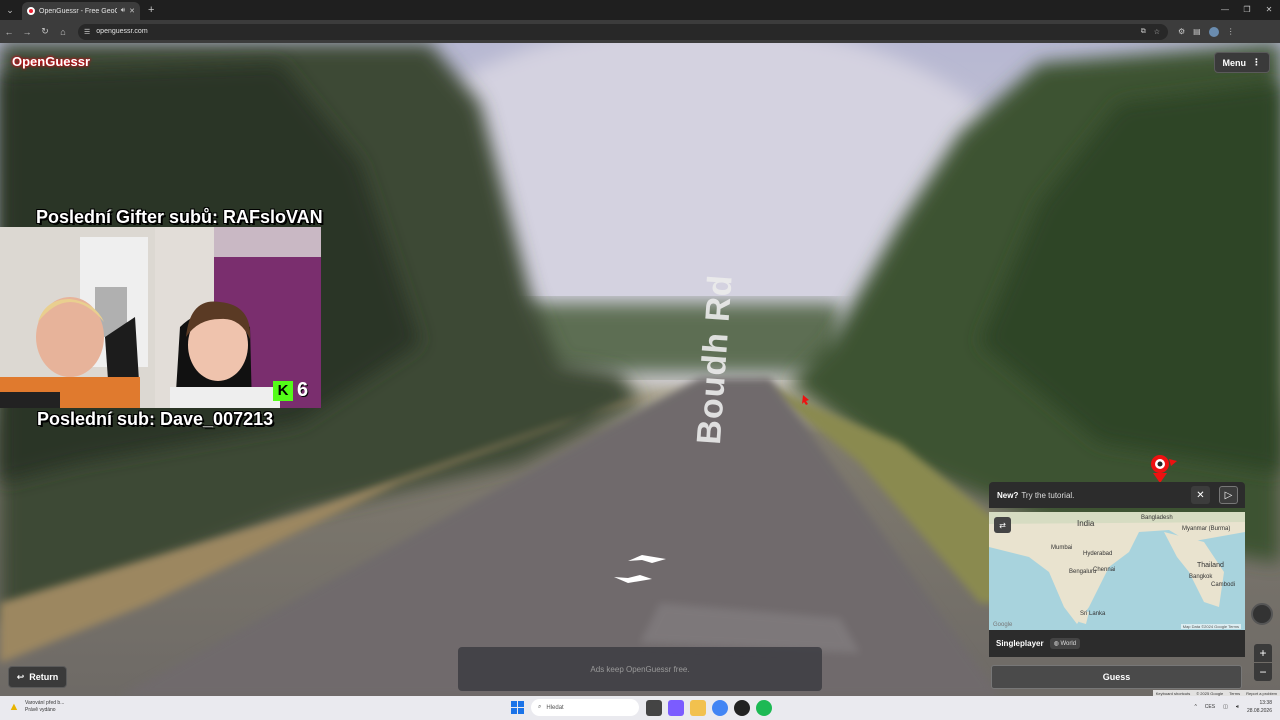 Image resolution: width=1280 pixels, height=720 pixels. What do you see at coordinates (31, 11) in the screenshot?
I see `openguessr-favicon-icon` at bounding box center [31, 11].